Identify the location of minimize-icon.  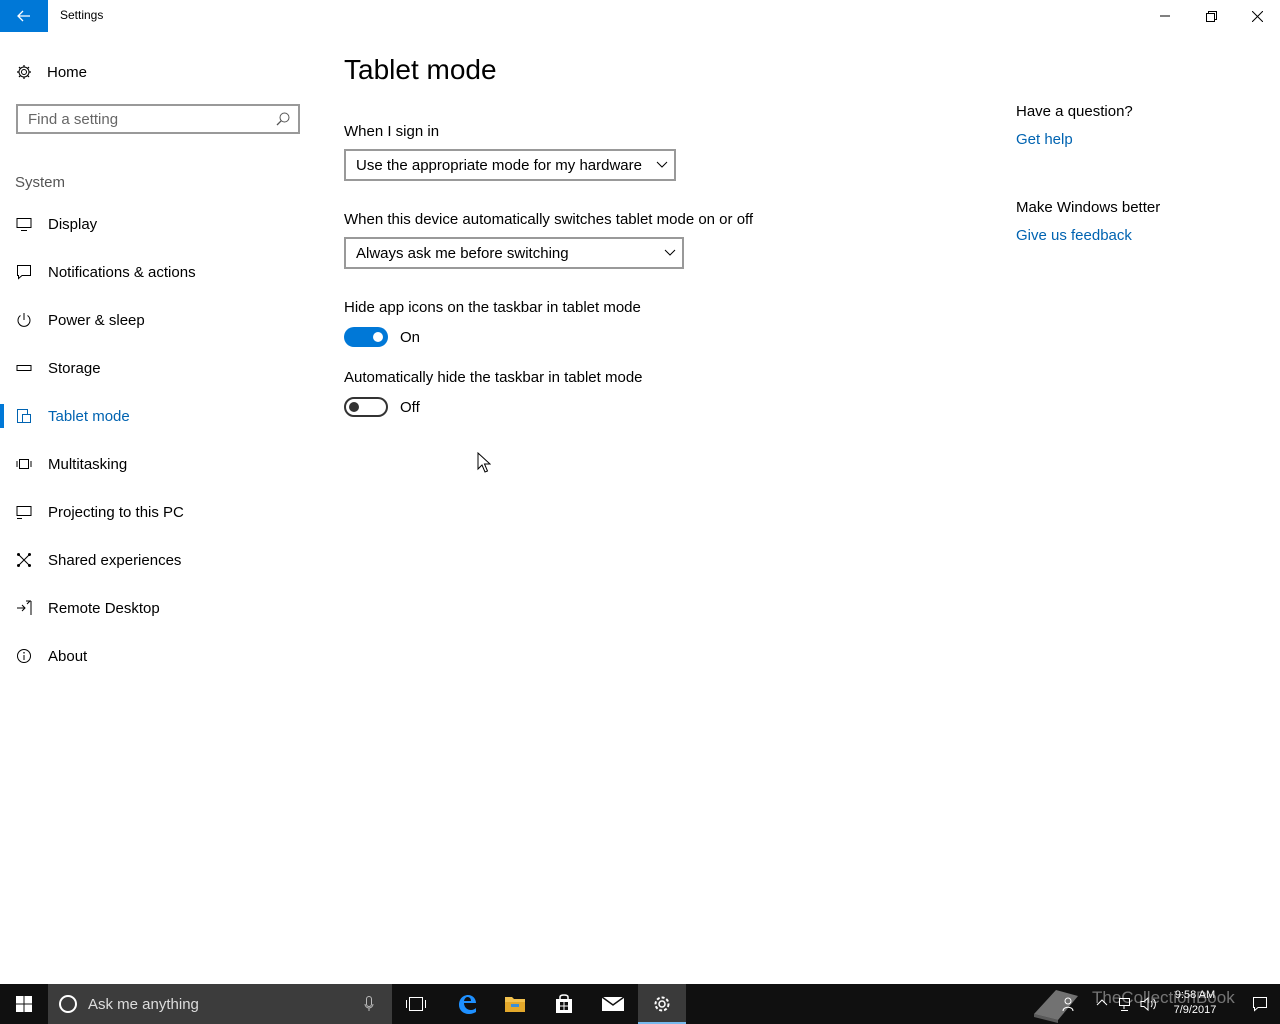
(1165, 16).